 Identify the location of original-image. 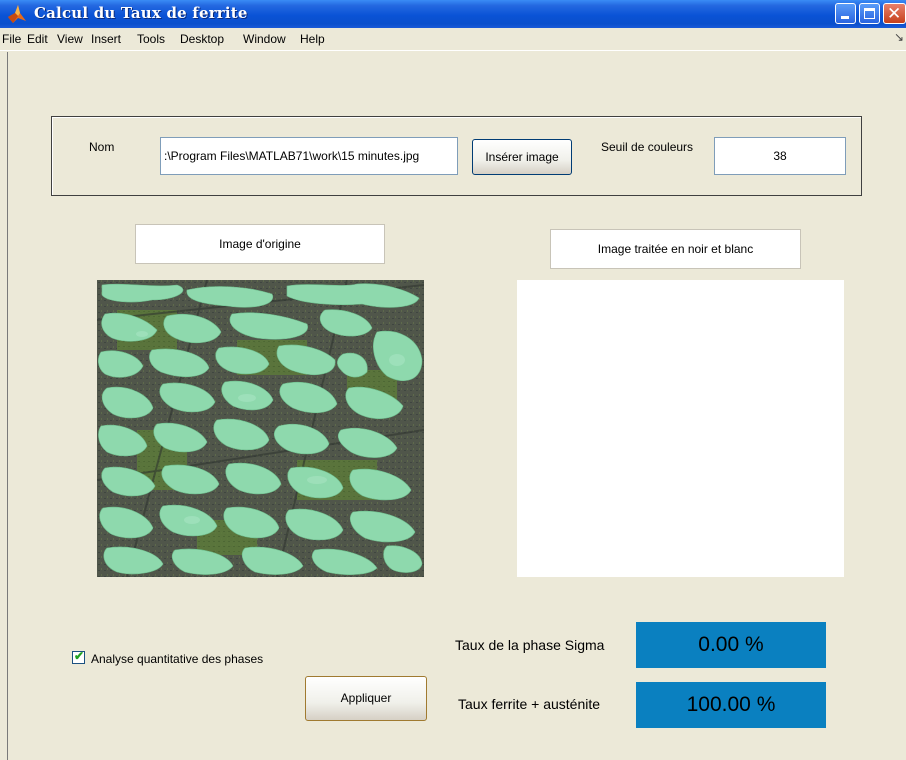
(260, 428).